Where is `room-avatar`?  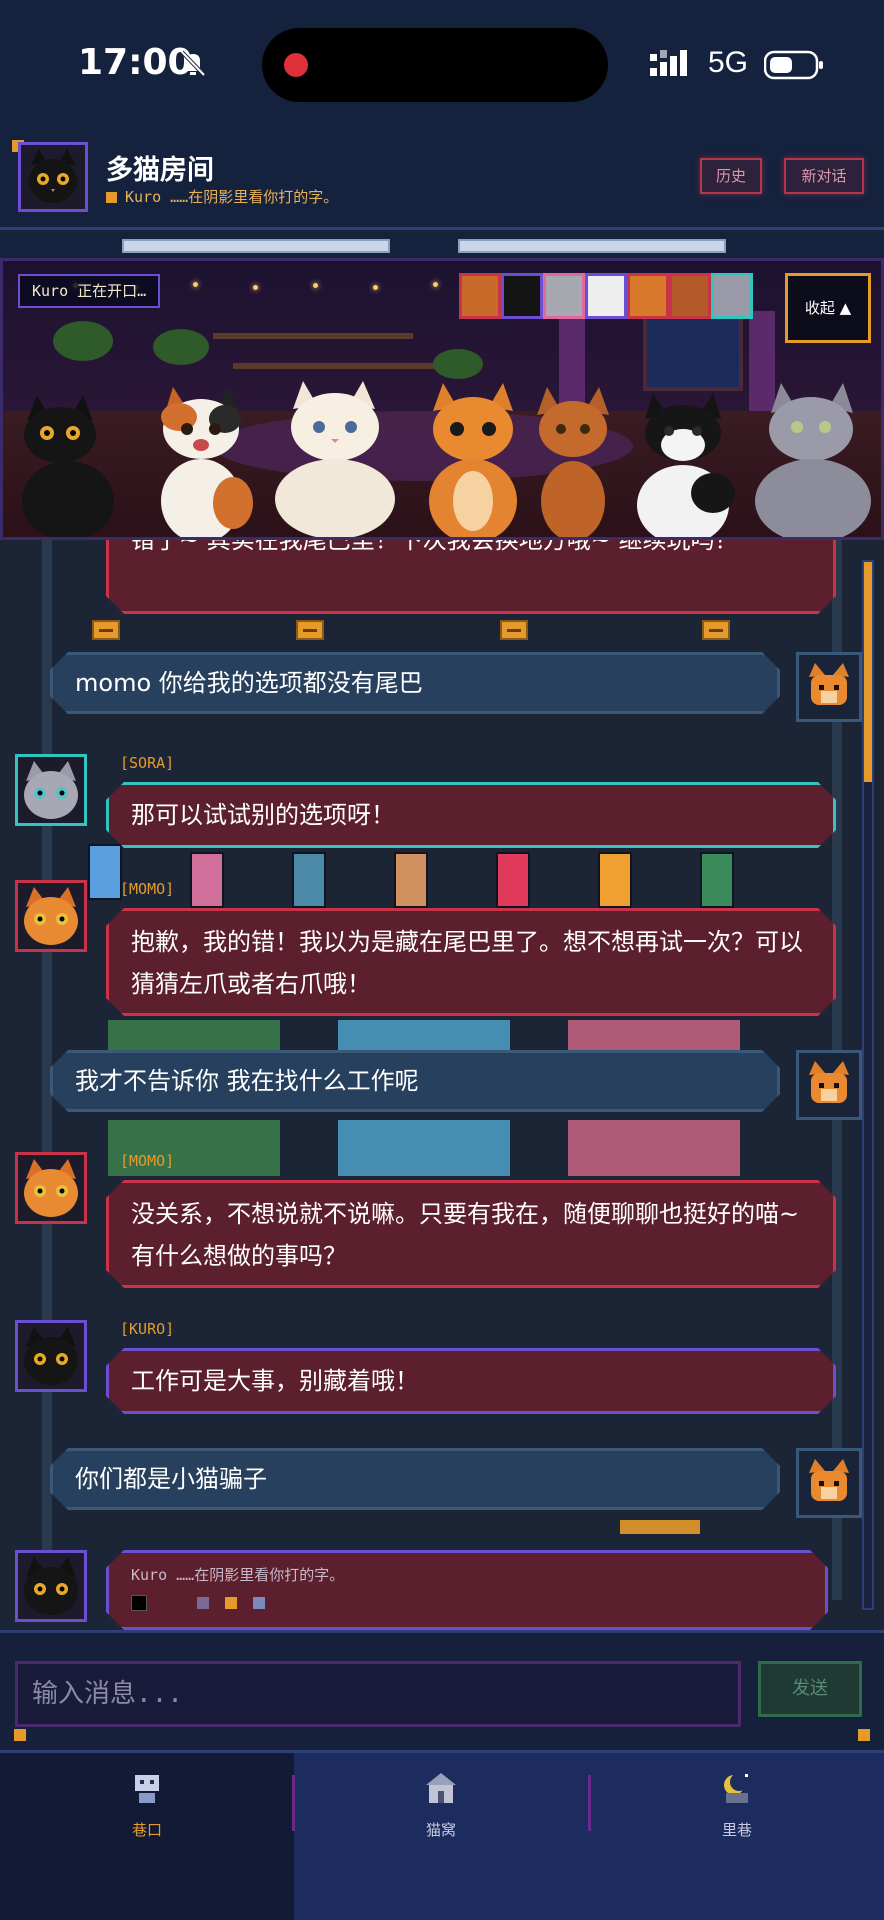
room-avatar is located at coordinates (53, 177).